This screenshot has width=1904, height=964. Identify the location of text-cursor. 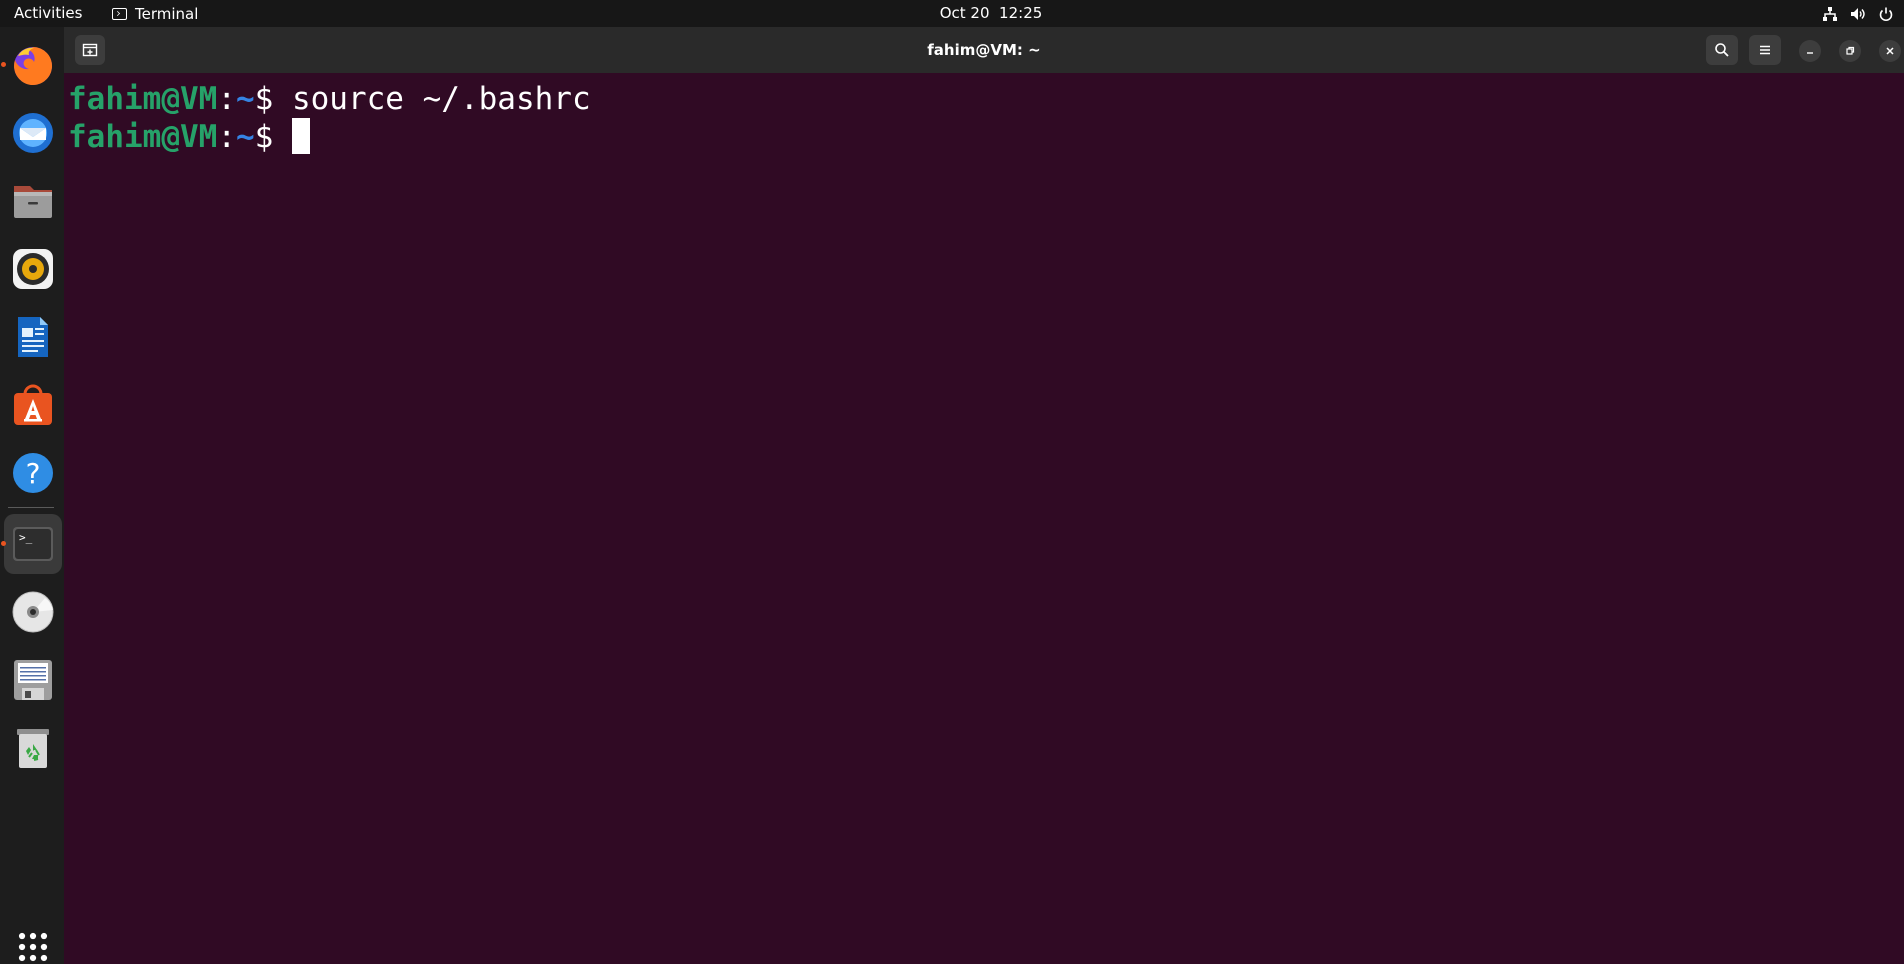
(300, 136).